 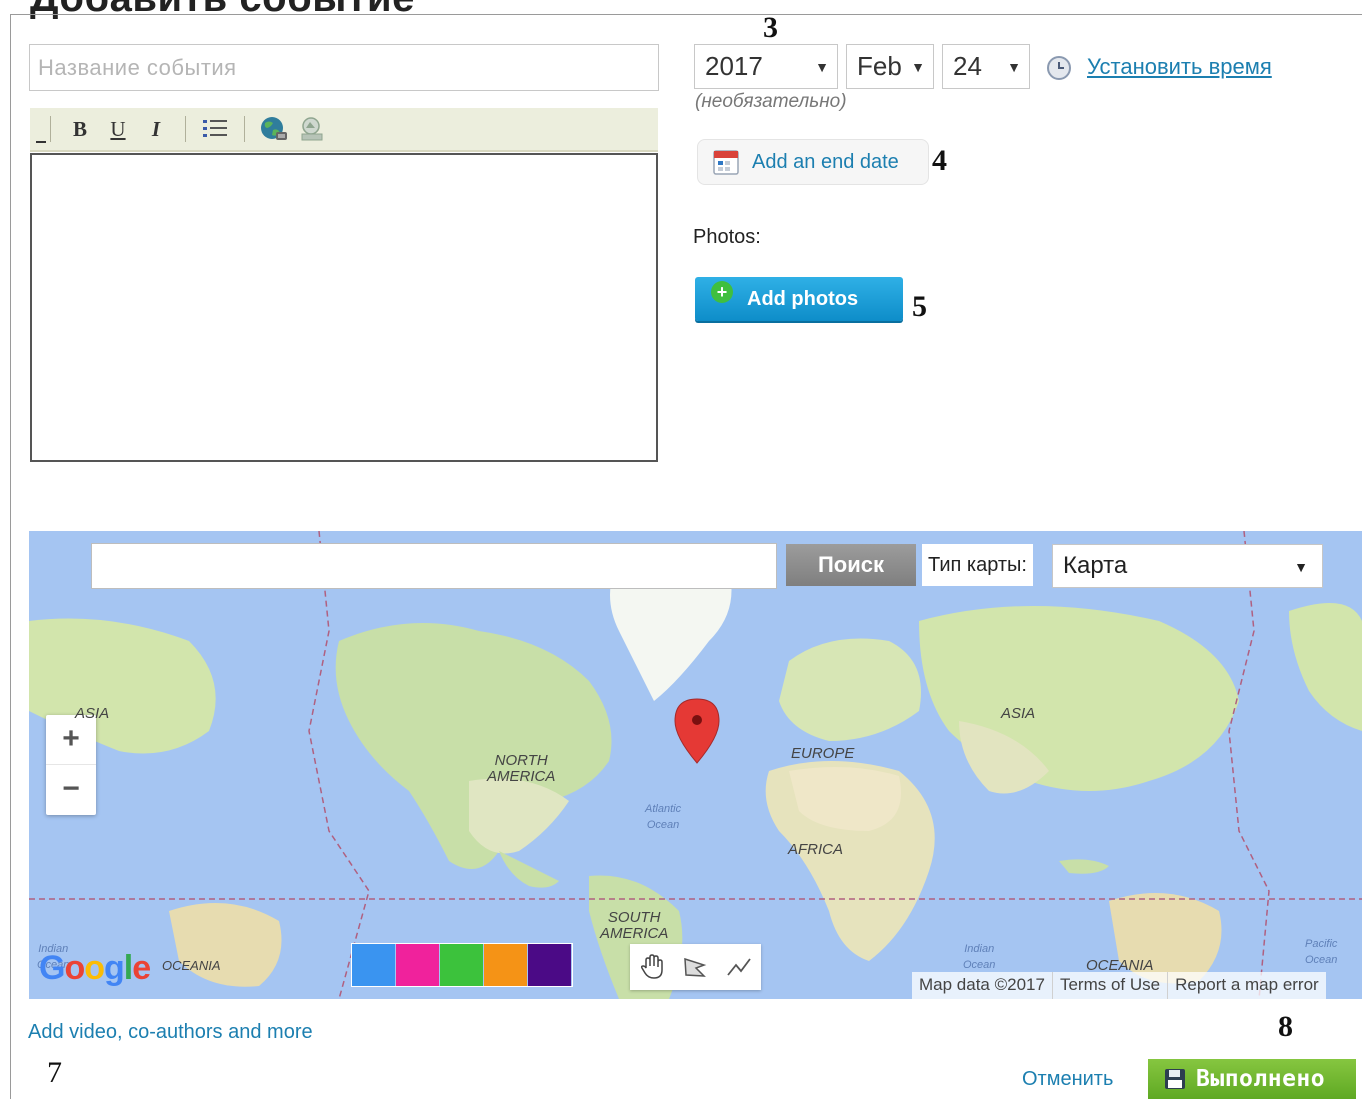 I want to click on toolbar-collapse-handle, so click(x=40, y=129).